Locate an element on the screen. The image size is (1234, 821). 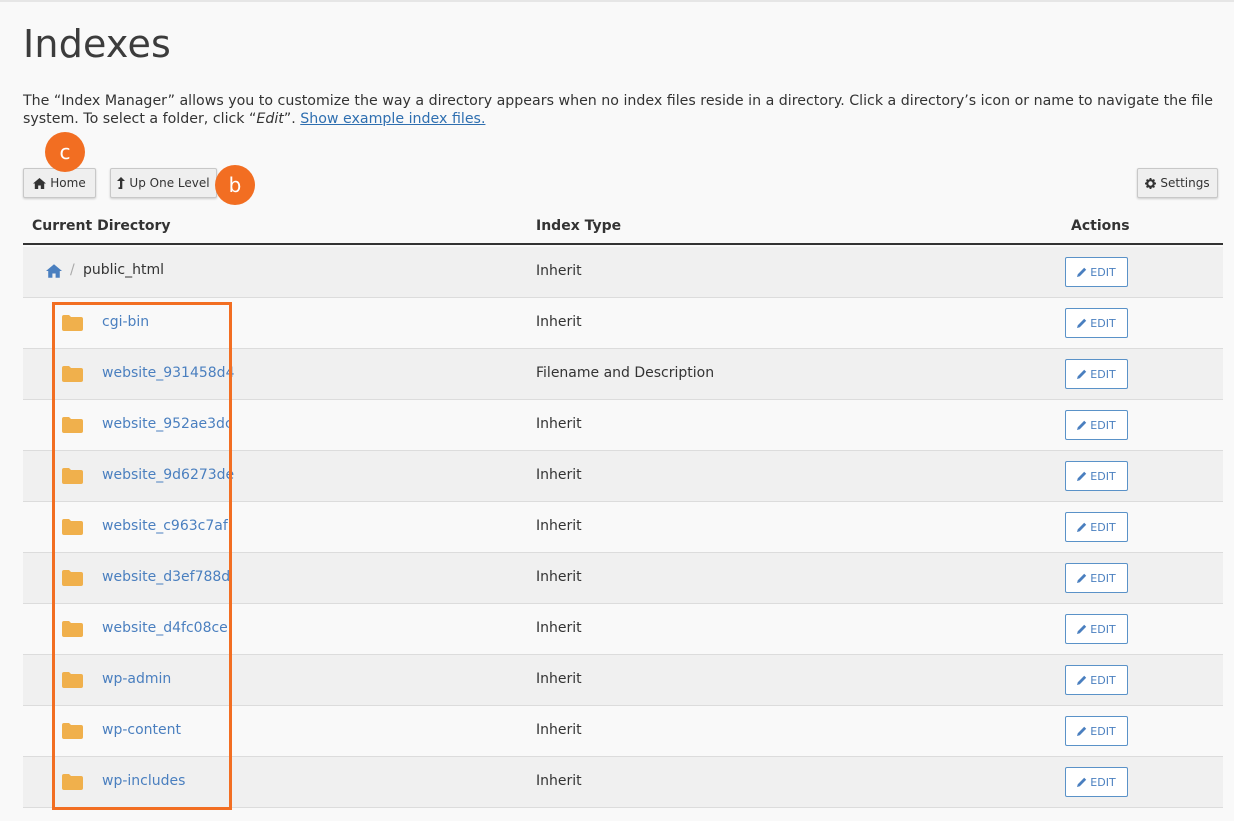
page-title: Indexes is located at coordinates (97, 44).